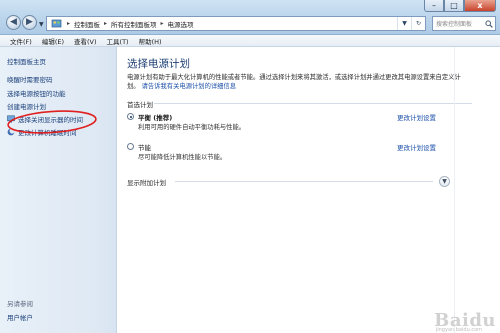 The image size is (500, 333). Describe the element at coordinates (404, 23) in the screenshot. I see `address-dropdown-icon: ▼` at that location.